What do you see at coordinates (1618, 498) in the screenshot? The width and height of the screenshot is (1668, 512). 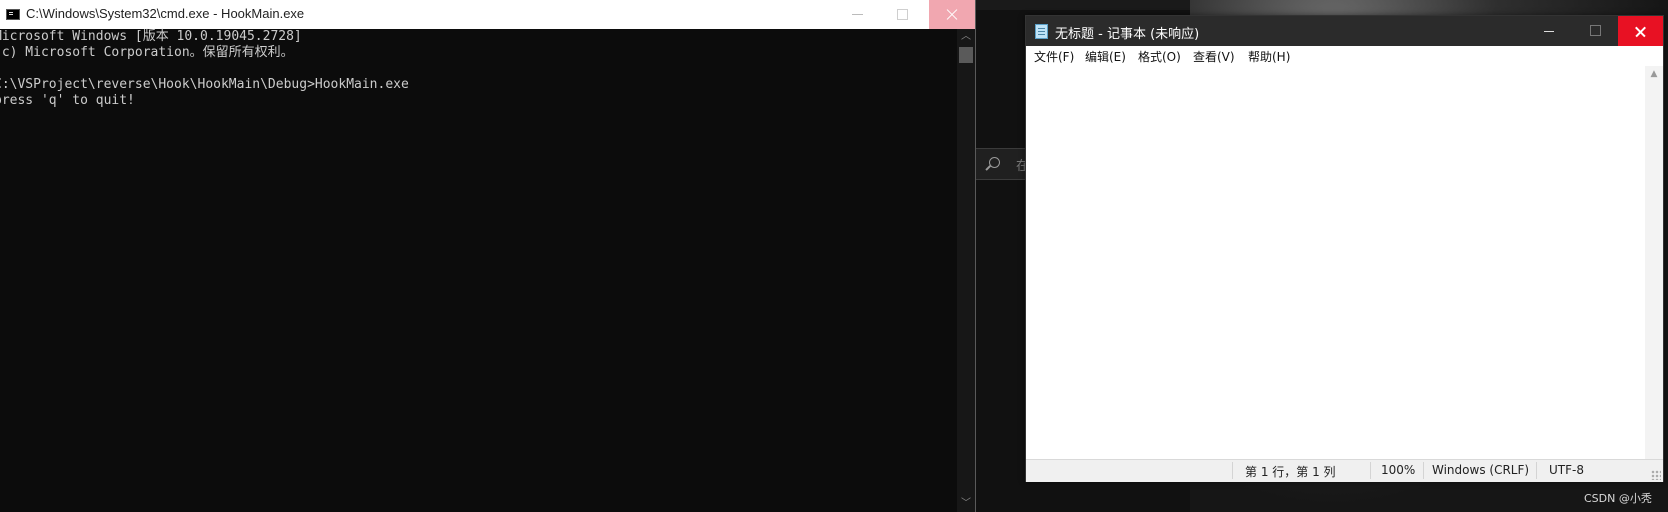 I see `watermark-label: CSDN @小秃` at bounding box center [1618, 498].